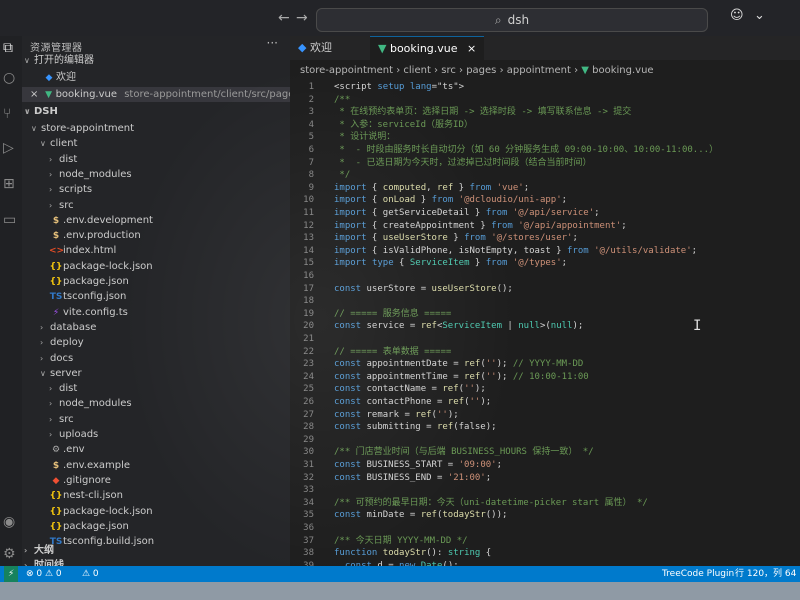  What do you see at coordinates (156, 60) in the screenshot?
I see `open-editors-header: ∨ 打开的编辑器` at bounding box center [156, 60].